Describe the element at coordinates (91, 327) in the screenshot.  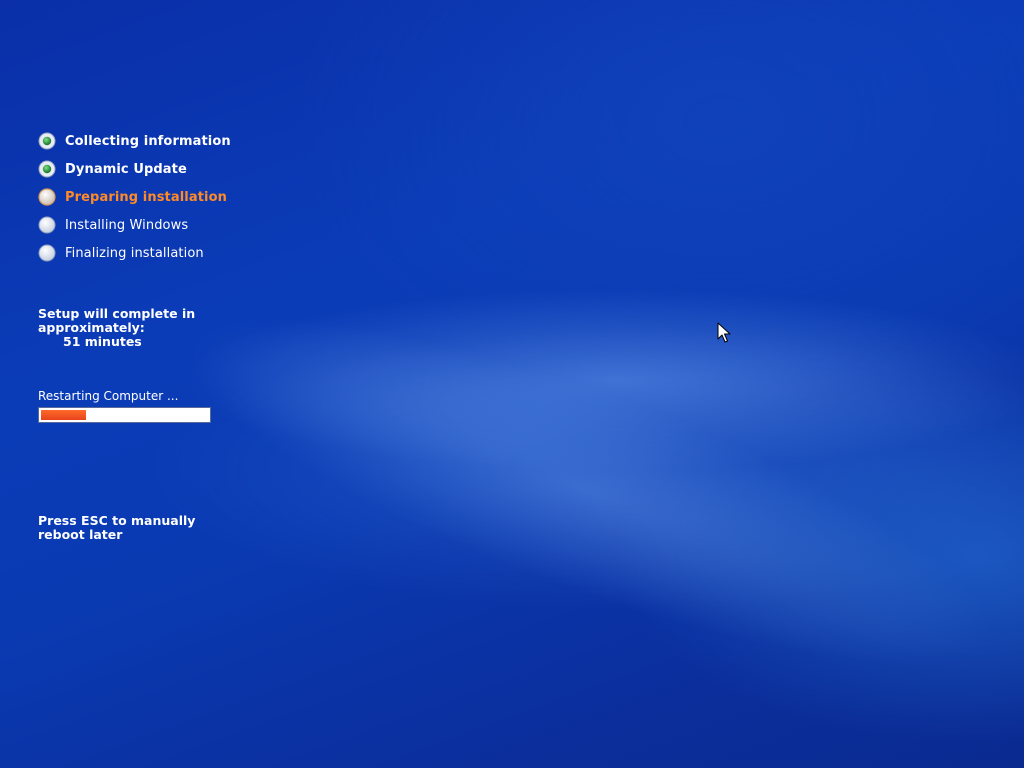
I see `eta-line-2: approximately:` at that location.